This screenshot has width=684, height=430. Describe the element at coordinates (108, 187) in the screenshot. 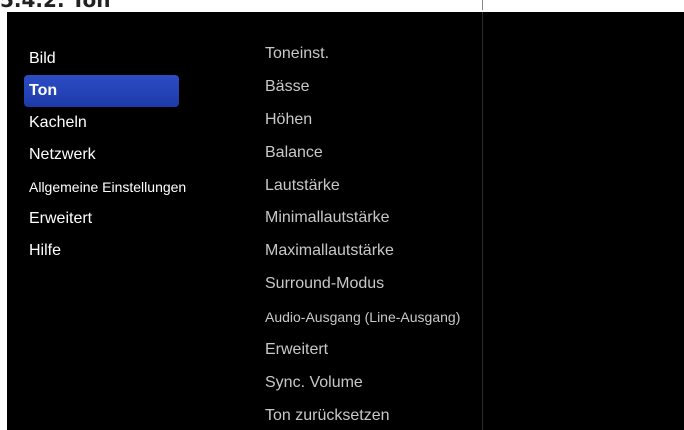

I see `main-menu-item-label: Allgemeine Einstellungen` at that location.